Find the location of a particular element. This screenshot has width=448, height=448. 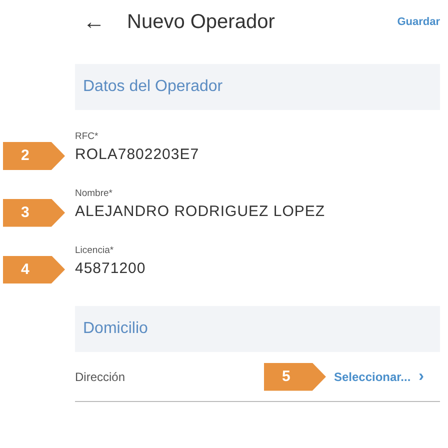

field-label: Dirección is located at coordinates (100, 377).